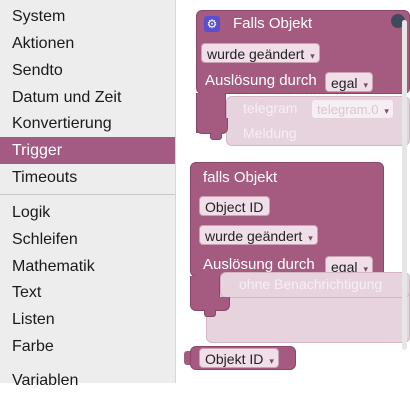  I want to click on category-listen: Listen, so click(87, 319).